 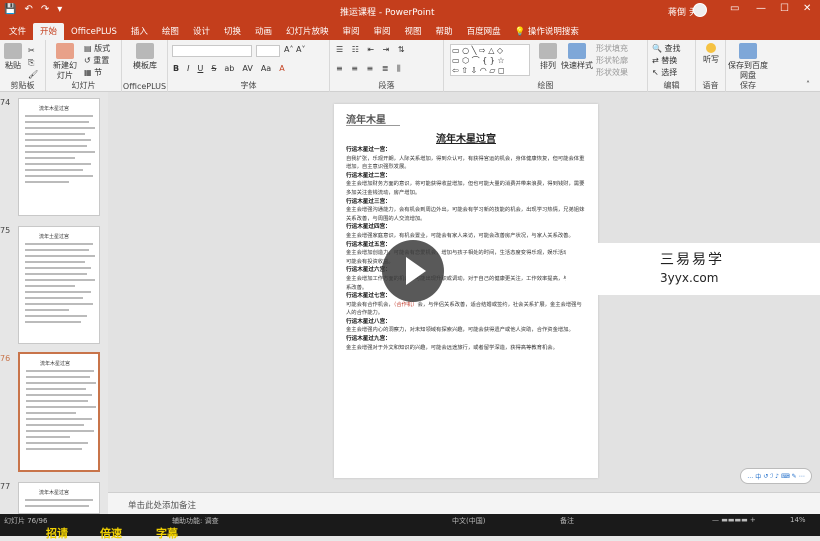 I want to click on group-label-save: 保存, so click(x=748, y=85).